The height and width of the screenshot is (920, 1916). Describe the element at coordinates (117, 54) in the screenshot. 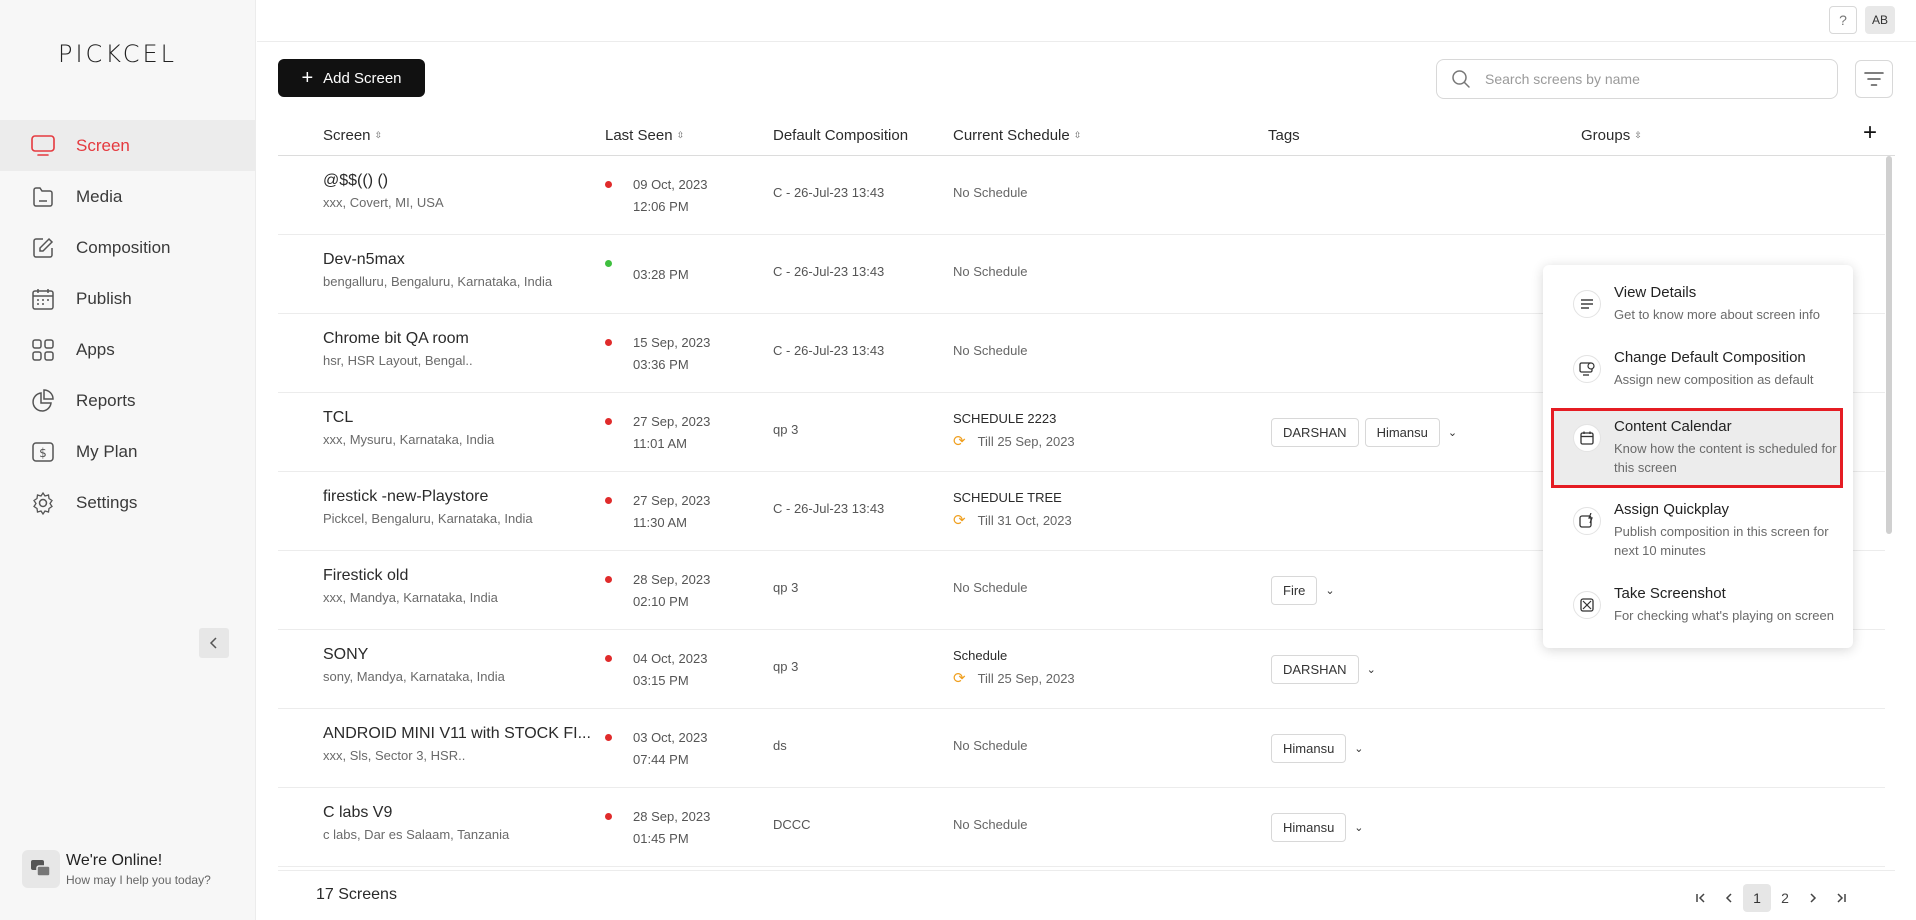

I see `brand-logo: PICKCEL` at that location.